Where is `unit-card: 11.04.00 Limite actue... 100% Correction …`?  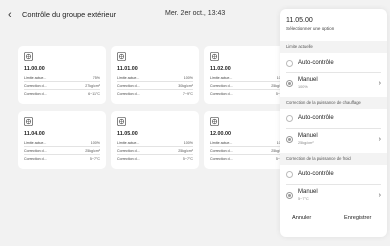 unit-card: 11.04.00 Limite actue... 100% Correction … is located at coordinates (62, 140).